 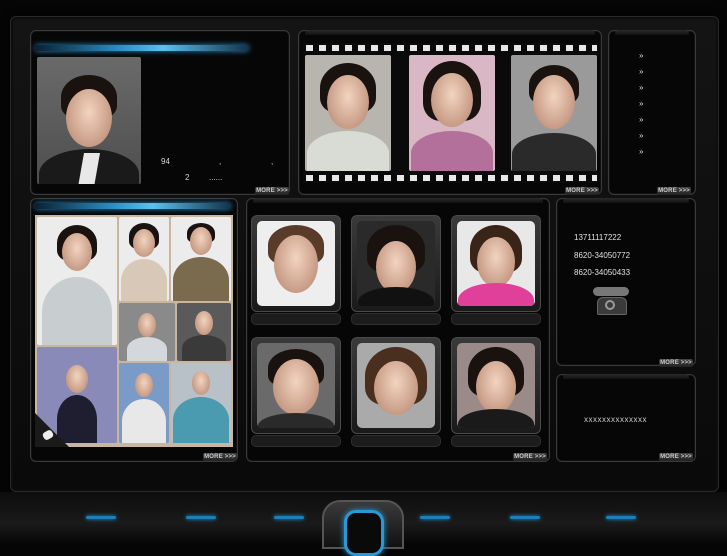 What do you see at coordinates (676, 457) in the screenshot?
I see `notice-more-button: MORE >>>` at bounding box center [676, 457].